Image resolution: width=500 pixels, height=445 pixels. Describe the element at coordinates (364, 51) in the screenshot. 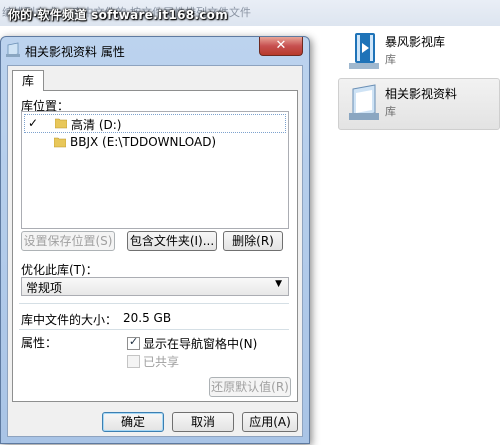

I see `video-library-icon` at that location.